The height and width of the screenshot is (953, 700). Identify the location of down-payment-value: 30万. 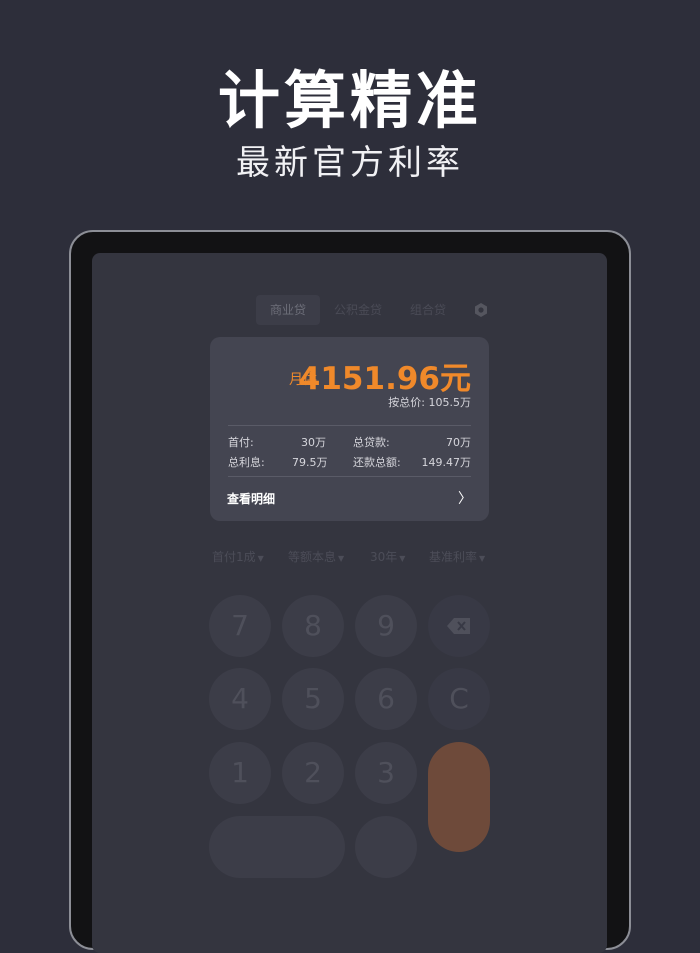
(313, 442).